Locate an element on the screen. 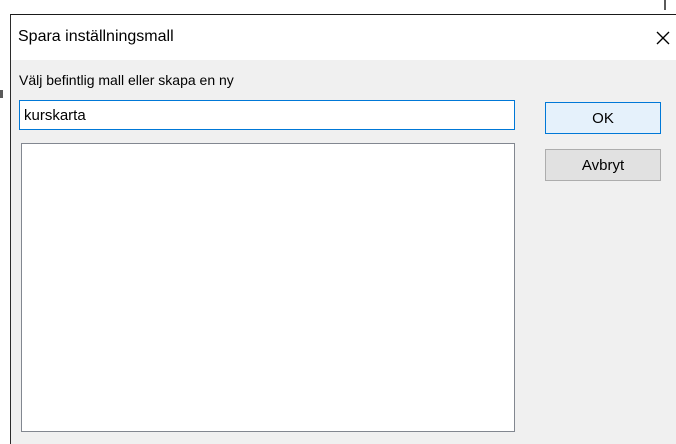  background-window-strip is located at coordinates (5, 218).